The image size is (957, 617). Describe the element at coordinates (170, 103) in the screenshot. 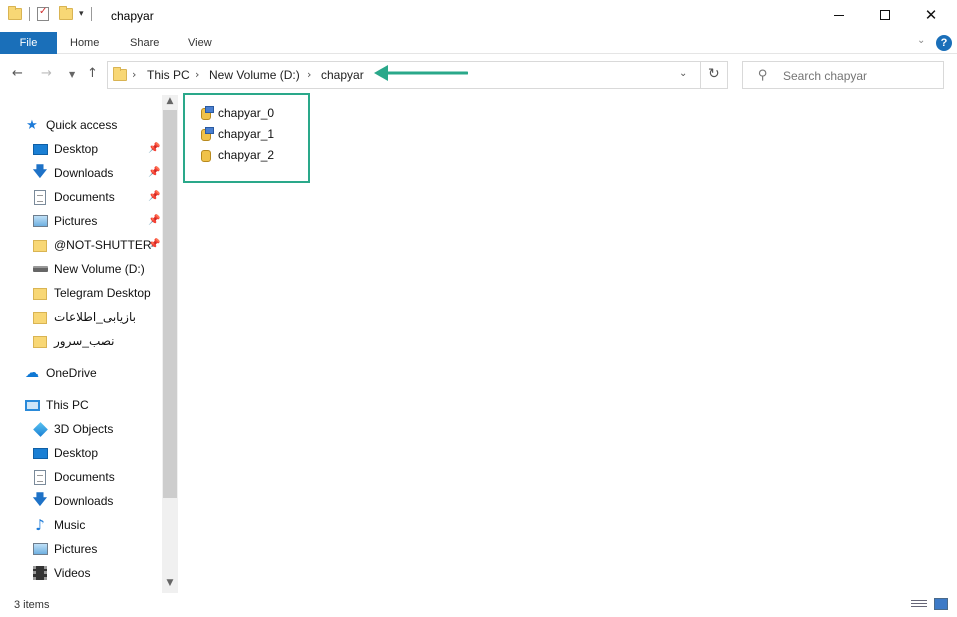

I see `scroll-up-icon: ▲` at that location.